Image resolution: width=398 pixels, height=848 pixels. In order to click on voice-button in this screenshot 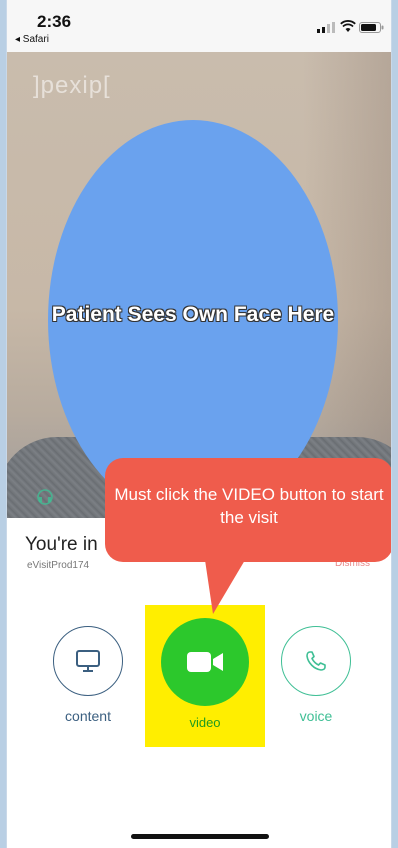, I will do `click(316, 661)`.